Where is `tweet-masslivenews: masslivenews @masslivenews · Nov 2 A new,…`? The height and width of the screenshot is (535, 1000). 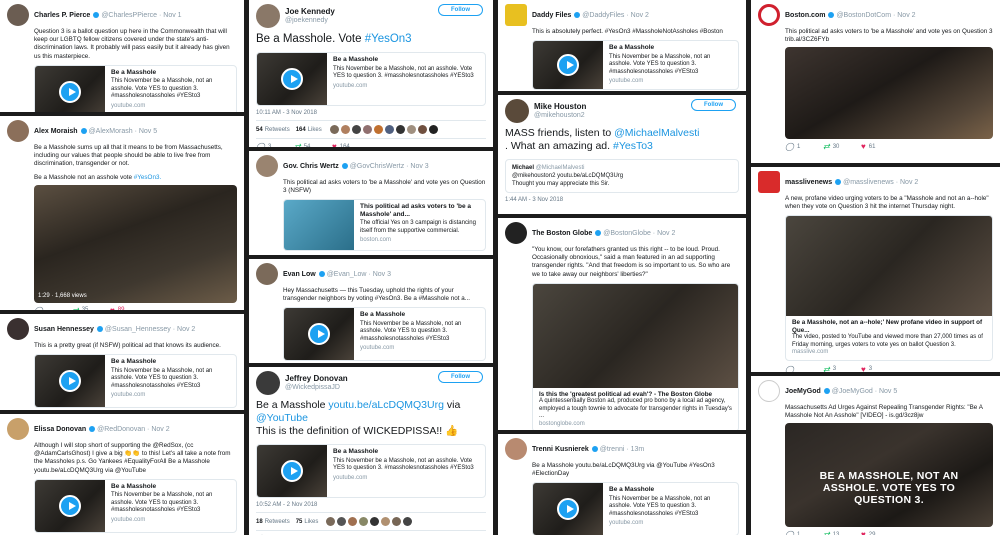 tweet-masslivenews: masslivenews @masslivenews · Nov 2 A new,… is located at coordinates (875, 269).